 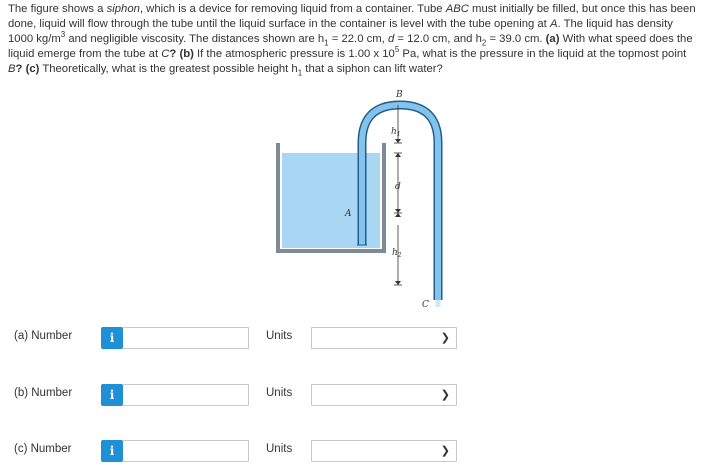 I want to click on label-d: d, so click(x=398, y=187).